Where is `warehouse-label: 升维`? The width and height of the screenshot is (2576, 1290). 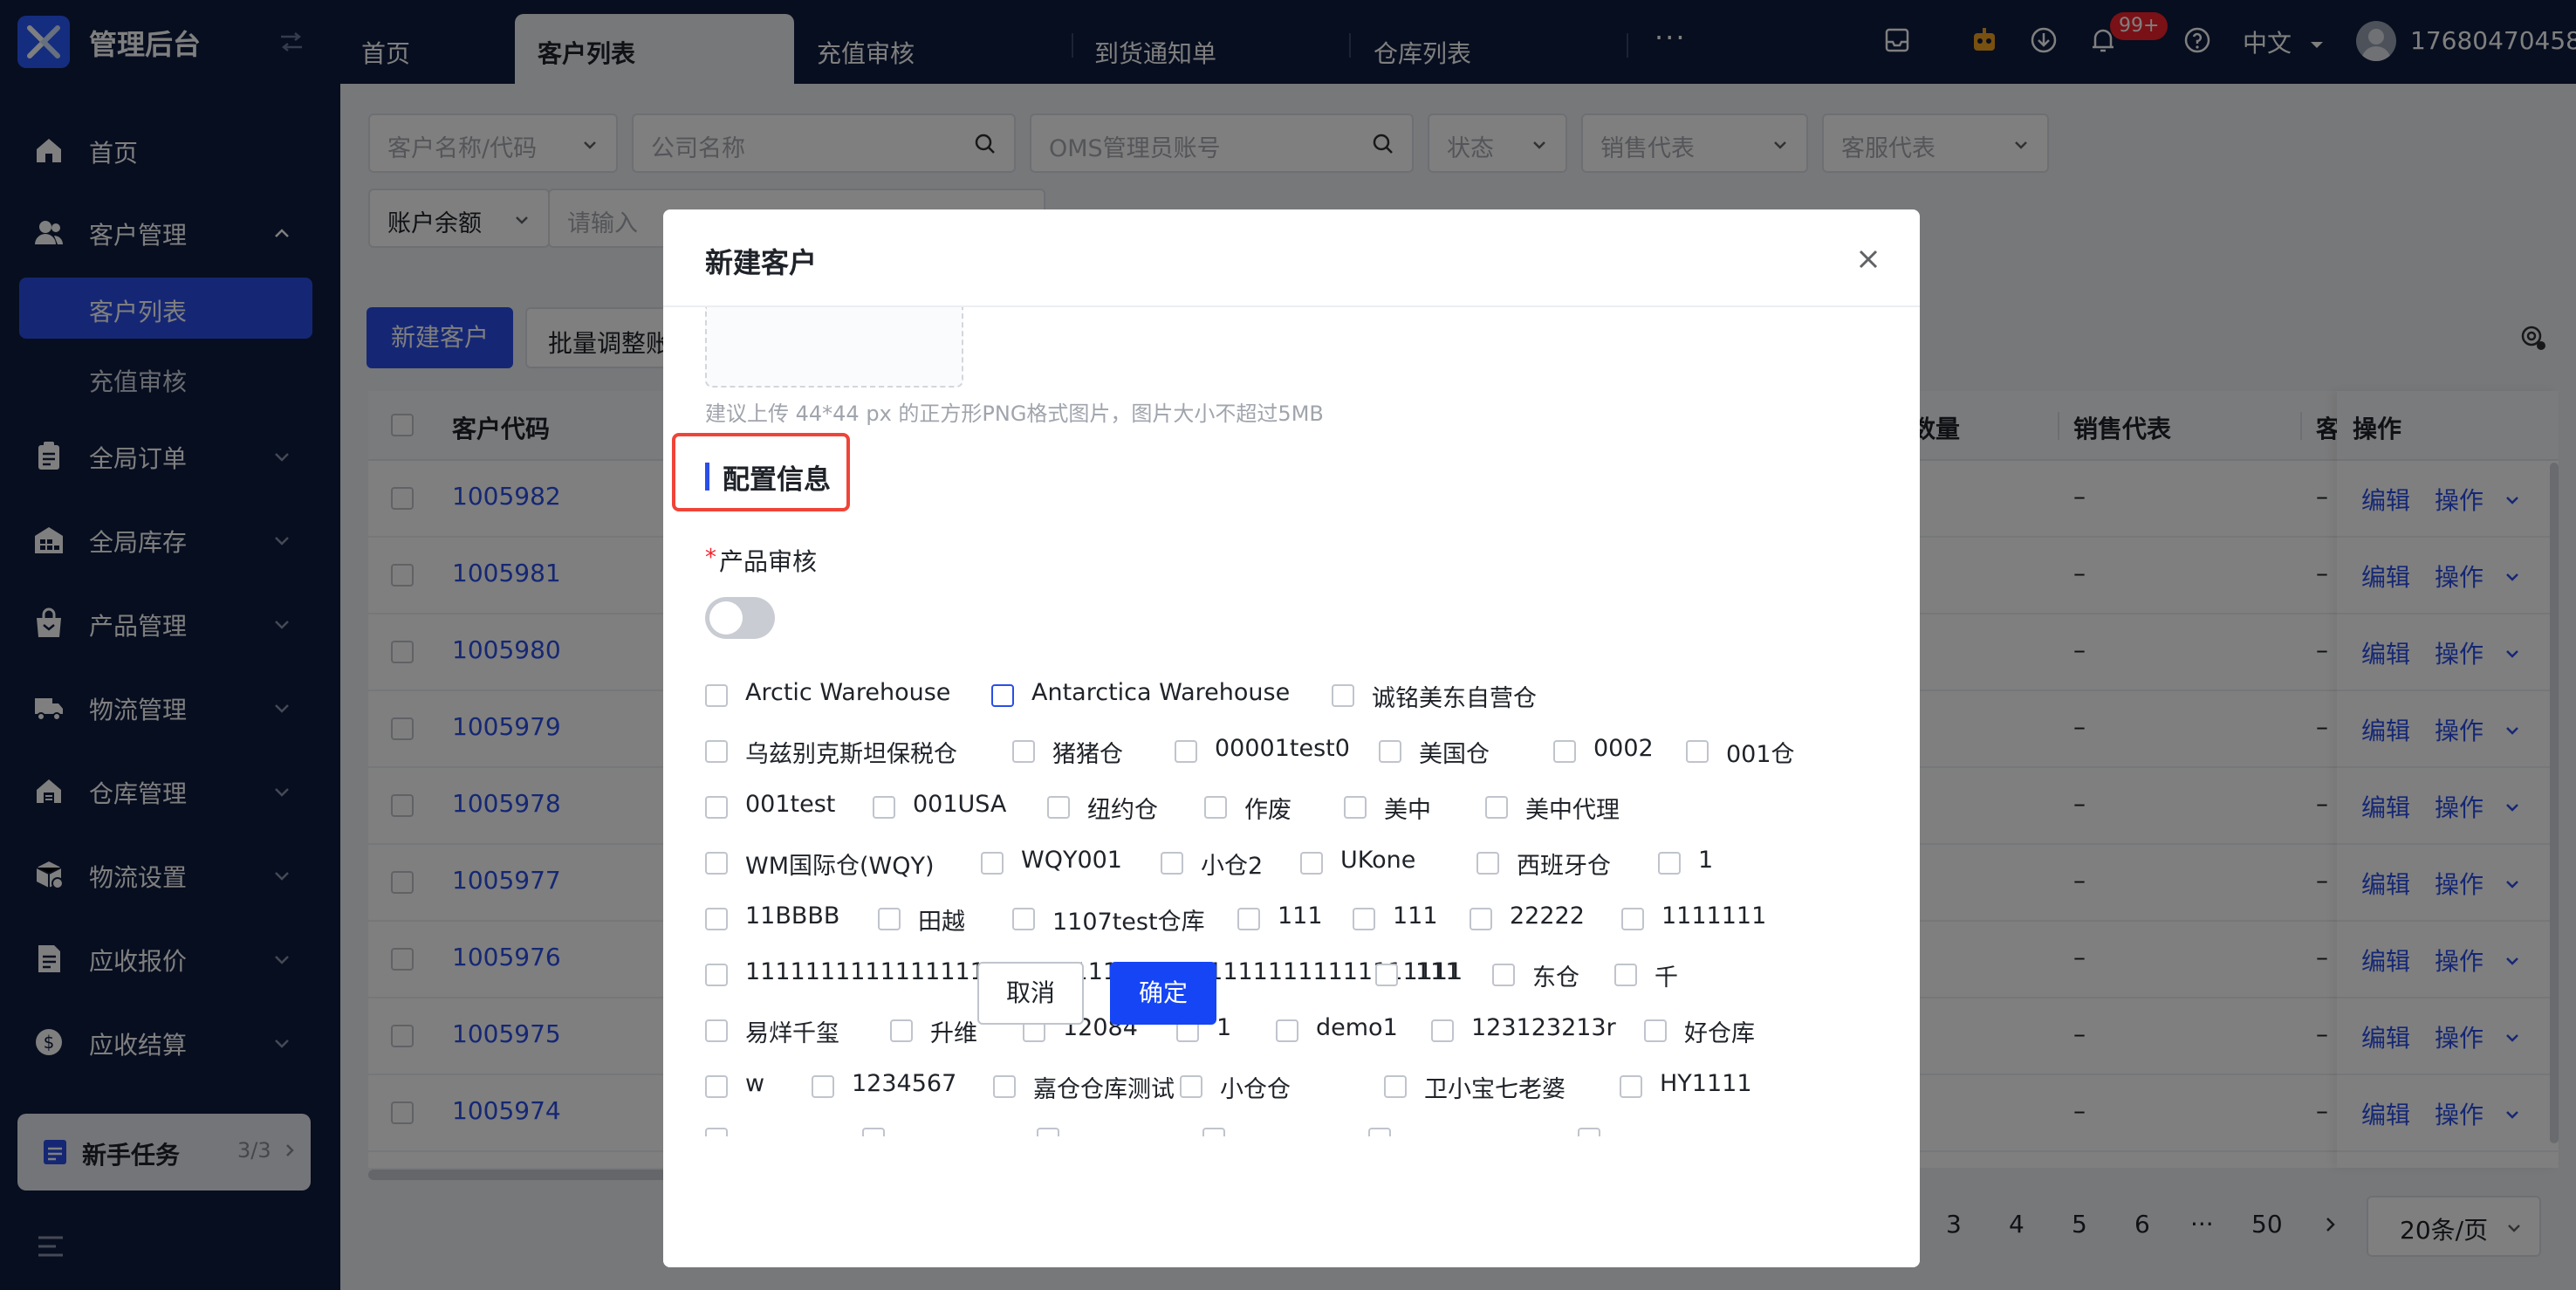 warehouse-label: 升维 is located at coordinates (953, 1034).